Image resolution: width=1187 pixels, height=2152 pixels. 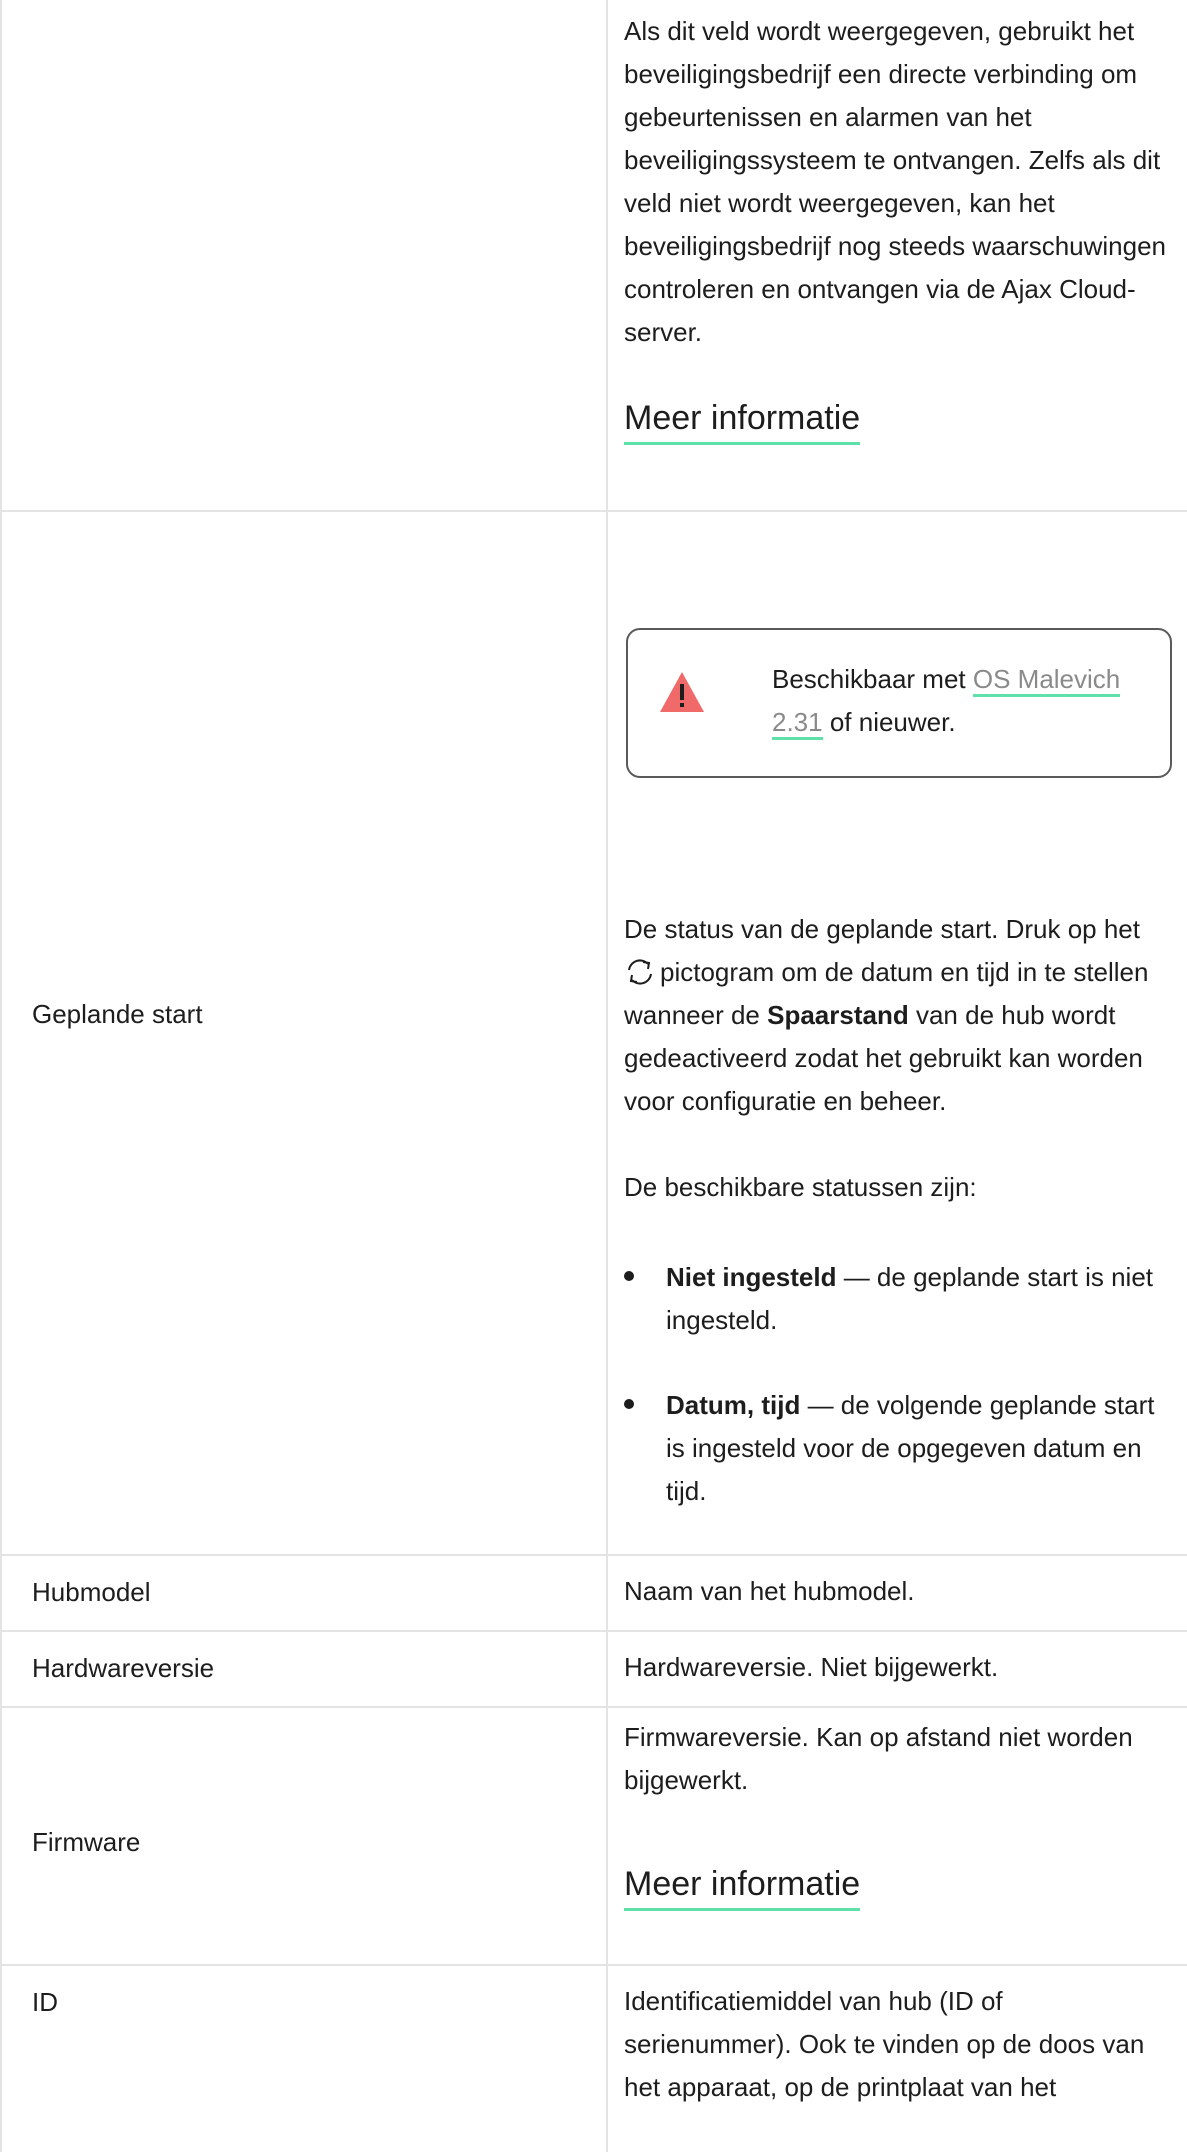 What do you see at coordinates (117, 1014) in the screenshot?
I see `scheduled-start-label: Geplande start` at bounding box center [117, 1014].